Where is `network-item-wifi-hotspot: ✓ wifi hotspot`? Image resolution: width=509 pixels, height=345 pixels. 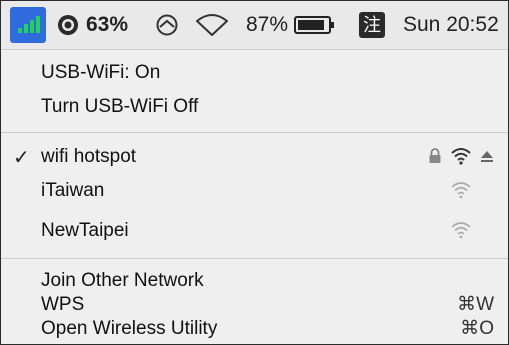 network-item-wifi-hotspot: ✓ wifi hotspot is located at coordinates (254, 156).